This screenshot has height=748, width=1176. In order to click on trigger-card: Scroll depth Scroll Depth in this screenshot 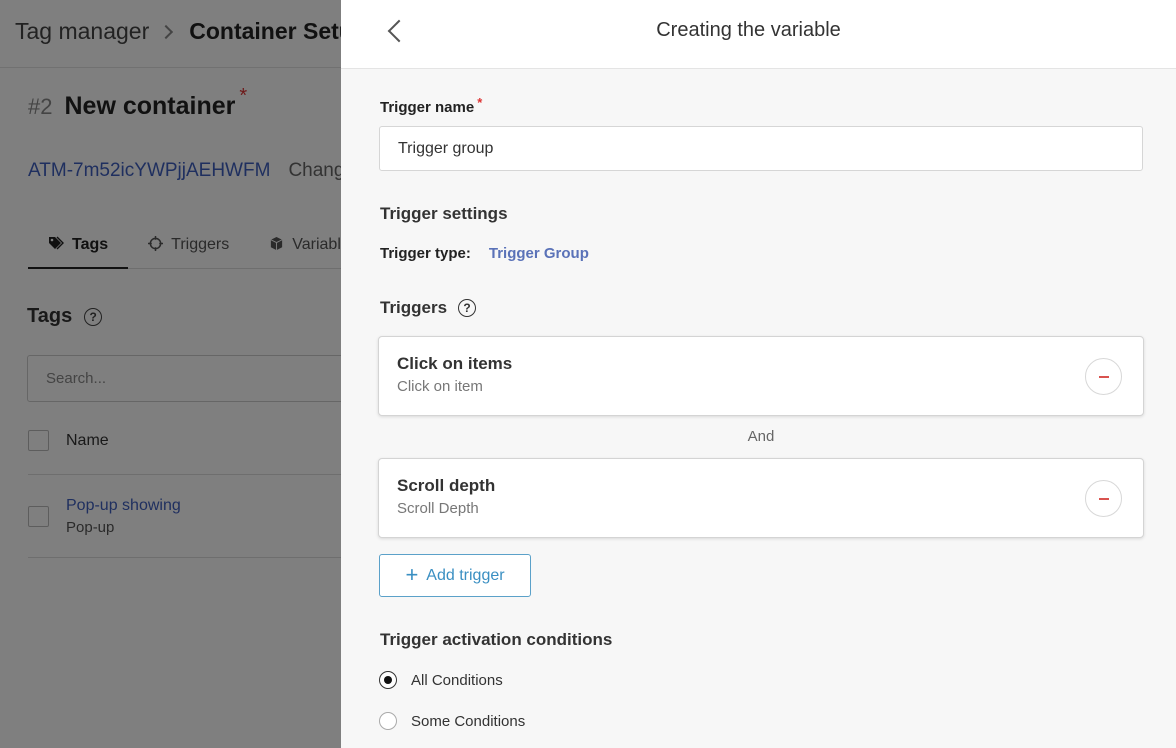, I will do `click(761, 498)`.